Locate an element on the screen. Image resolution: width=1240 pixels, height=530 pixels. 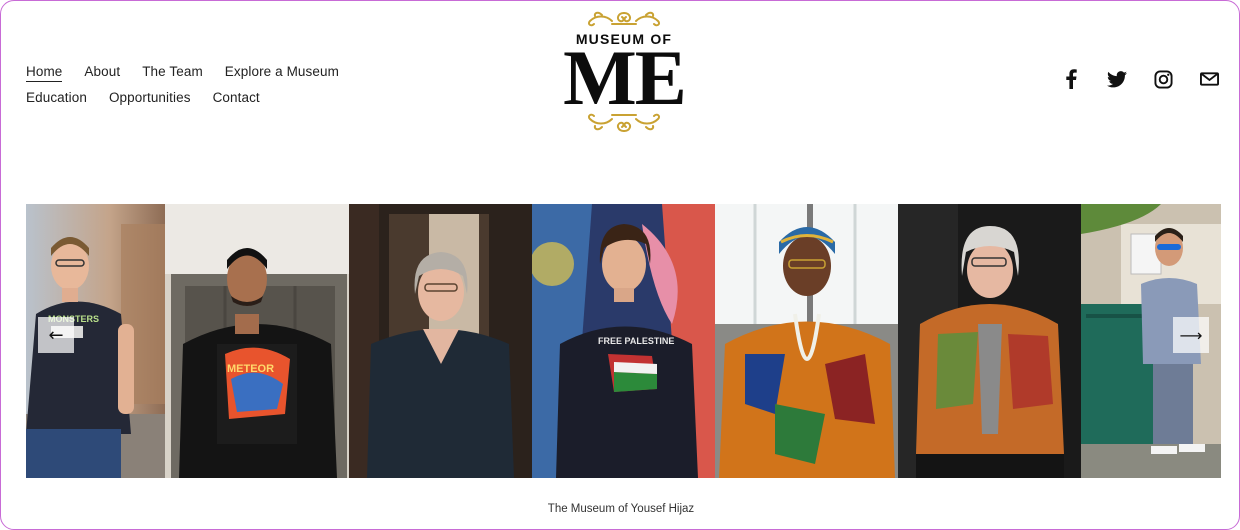
carousel-prev-button: ← is located at coordinates (56, 335).